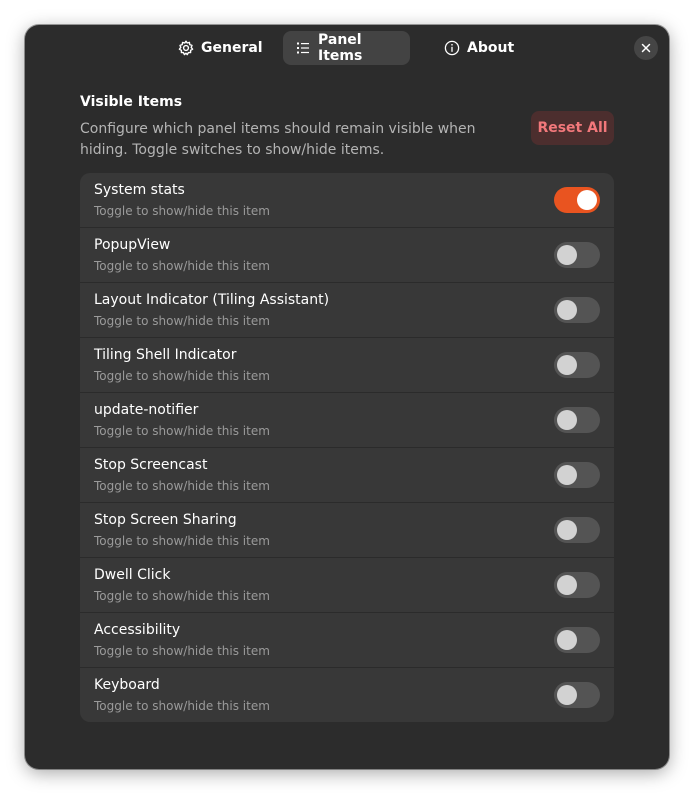 The image size is (694, 794). I want to click on tab-general: General, so click(217, 48).